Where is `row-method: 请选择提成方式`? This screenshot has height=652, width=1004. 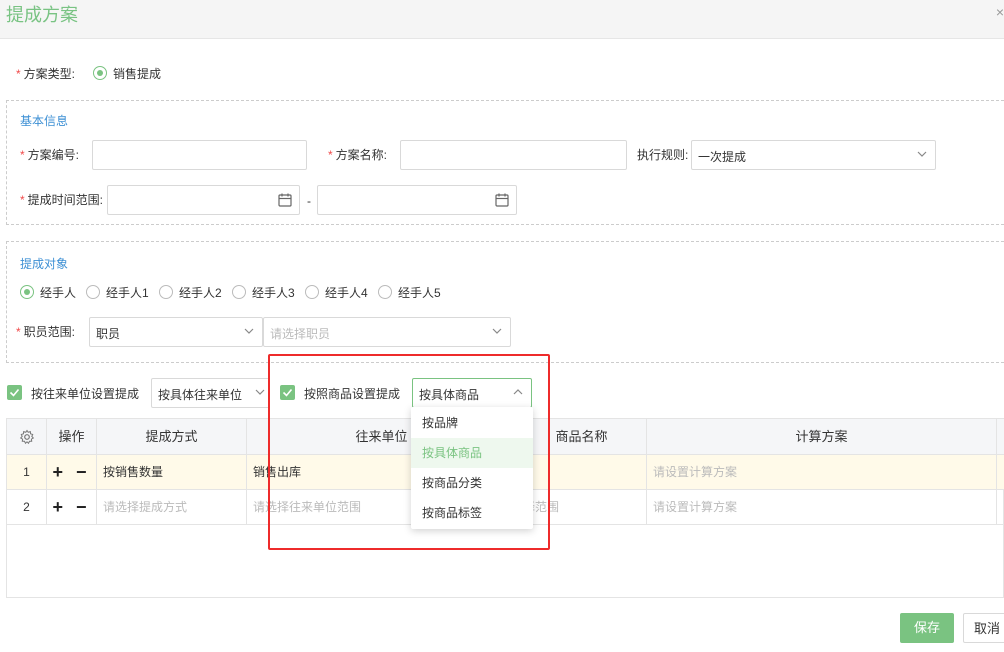 row-method: 请选择提成方式 is located at coordinates (172, 507).